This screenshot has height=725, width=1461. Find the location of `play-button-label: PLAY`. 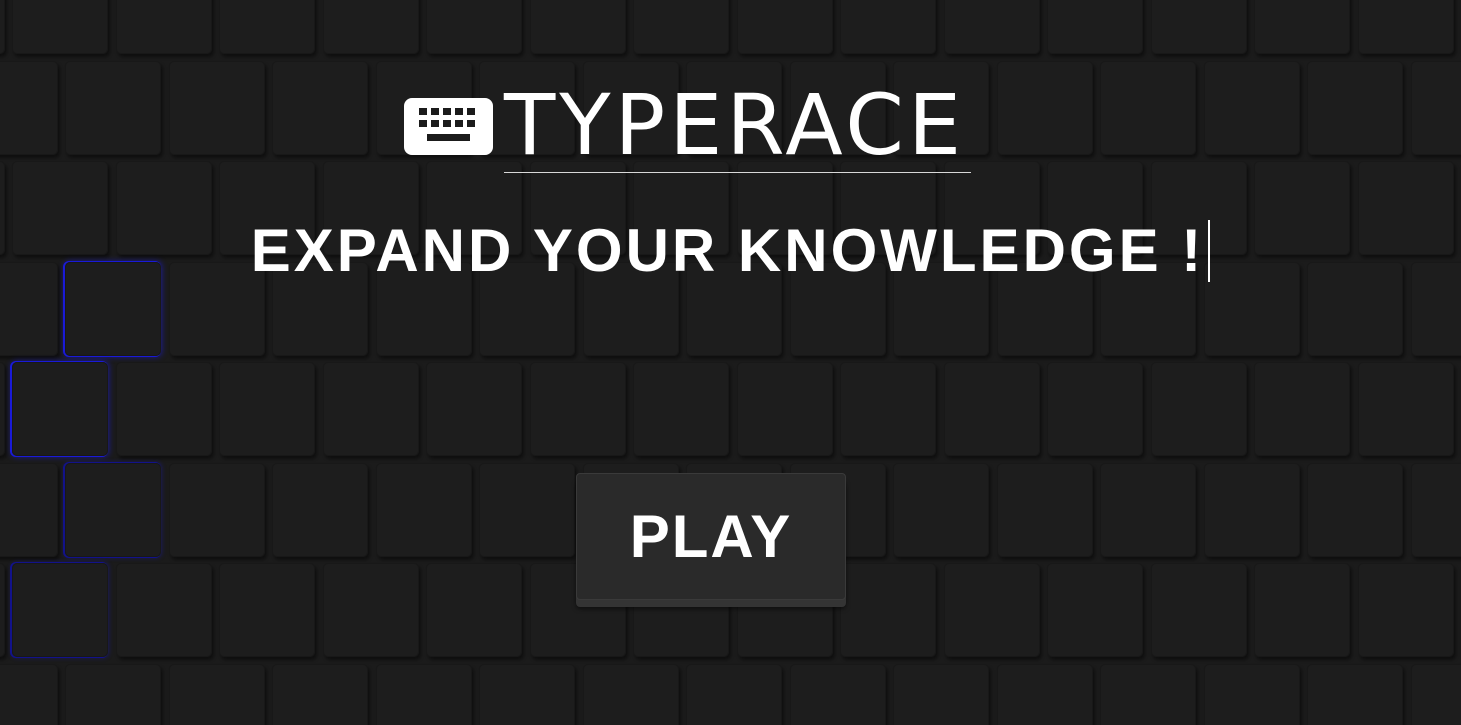

play-button-label: PLAY is located at coordinates (711, 536).